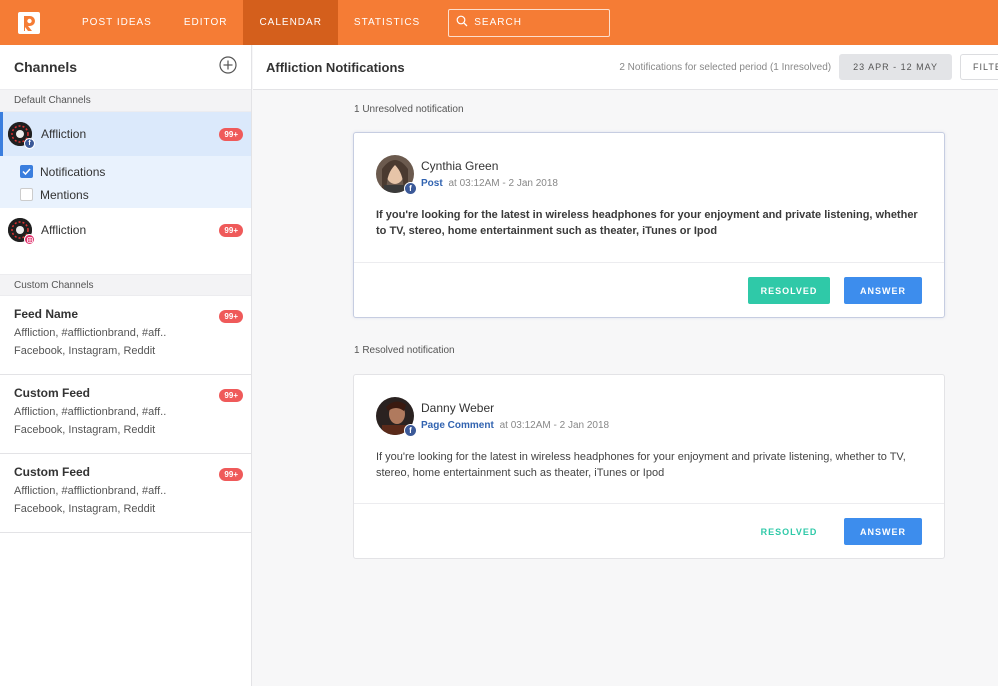 This screenshot has height=686, width=998. Describe the element at coordinates (64, 194) in the screenshot. I see `sub-item-label: Mentions` at that location.